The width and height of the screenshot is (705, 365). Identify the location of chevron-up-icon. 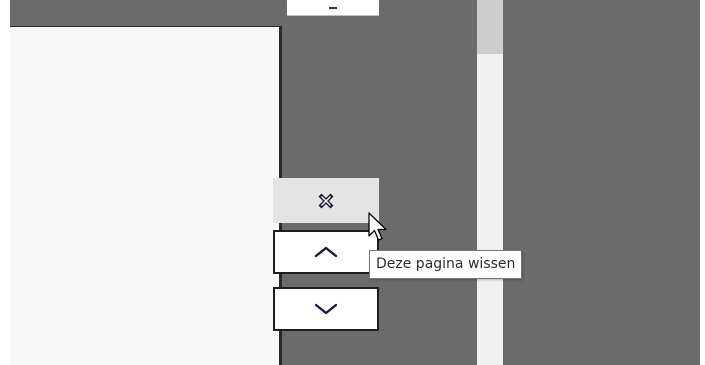
(326, 252).